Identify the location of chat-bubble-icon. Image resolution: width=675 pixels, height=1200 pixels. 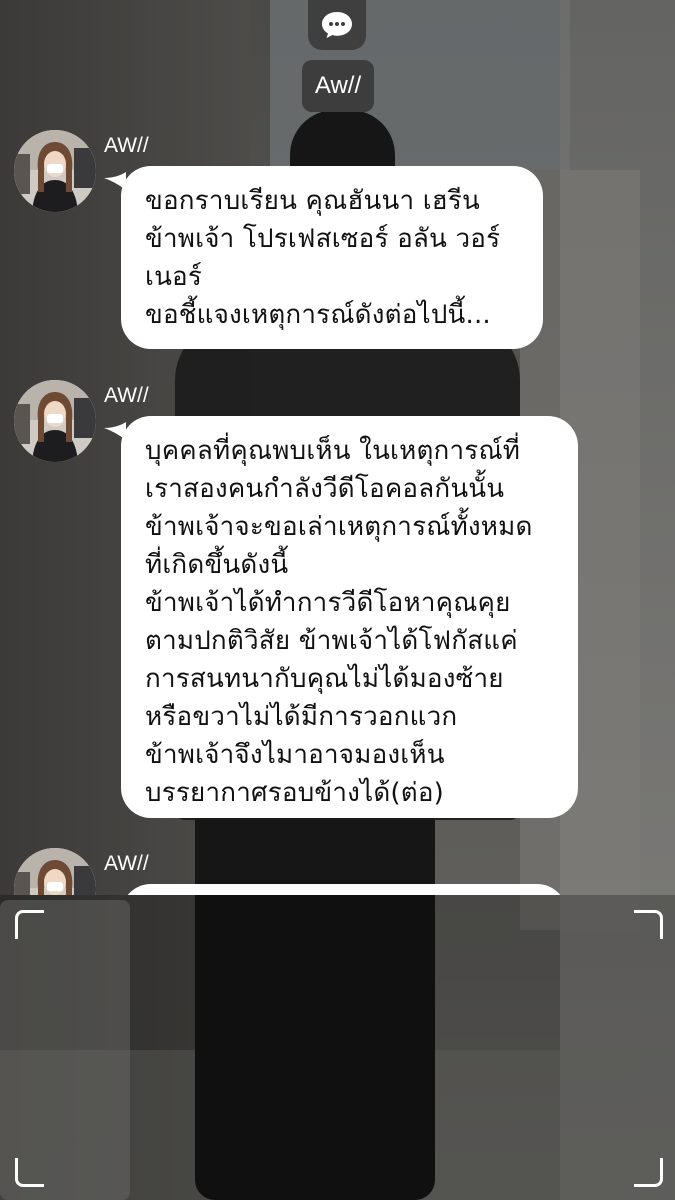
(337, 25).